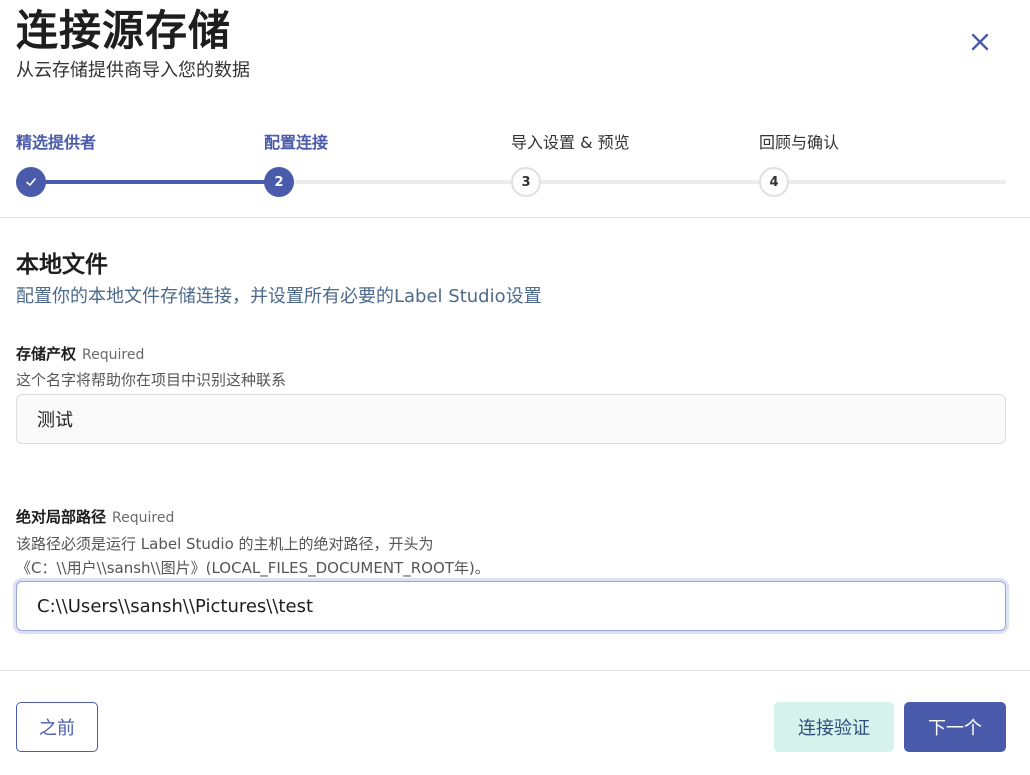 Image resolution: width=1030 pixels, height=775 pixels. I want to click on local-path-label-text: 绝对局部路径, so click(61, 517).